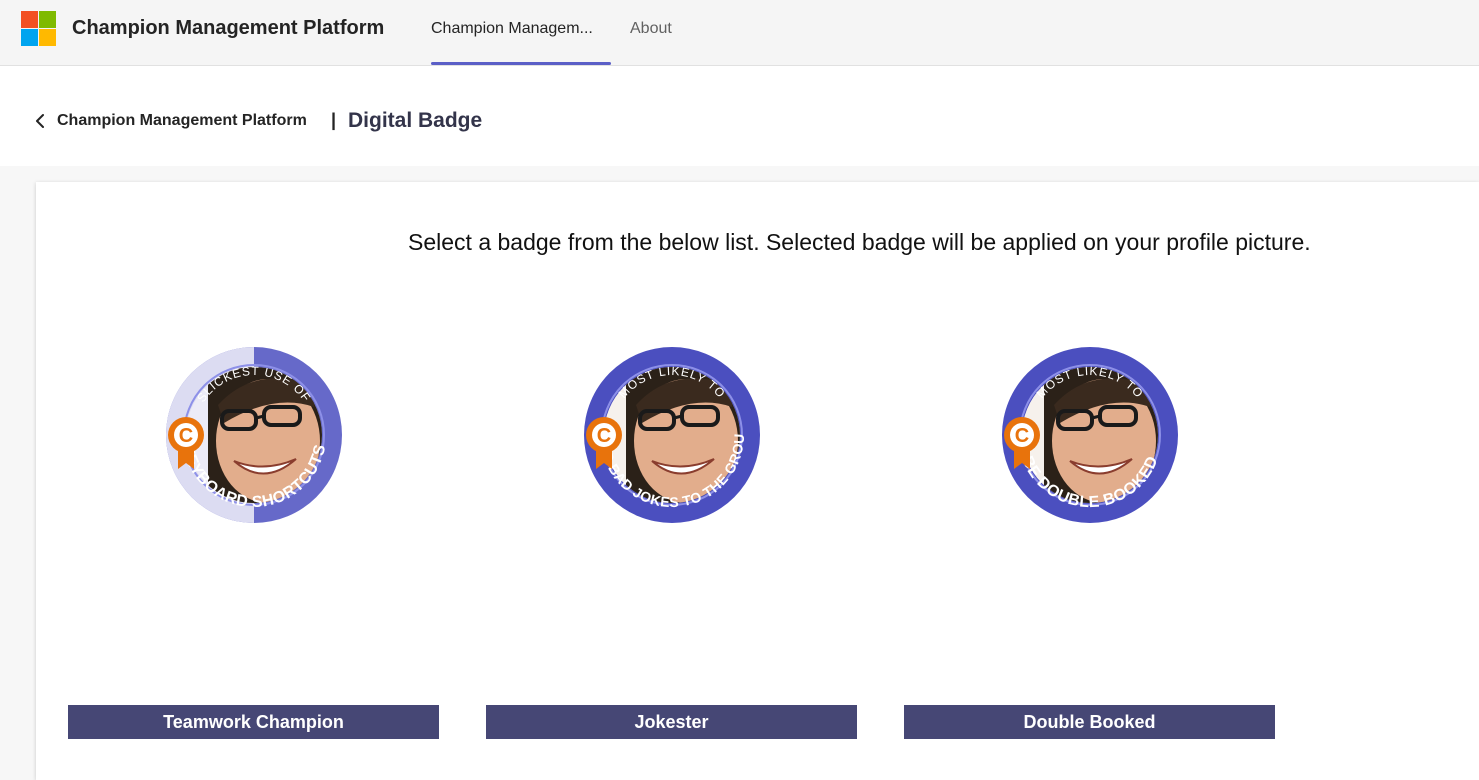 The height and width of the screenshot is (780, 1479). Describe the element at coordinates (1090, 435) in the screenshot. I see `badge-image-double-booked: MOST LIKELY TO BE DOUBLE BOOKED C` at that location.